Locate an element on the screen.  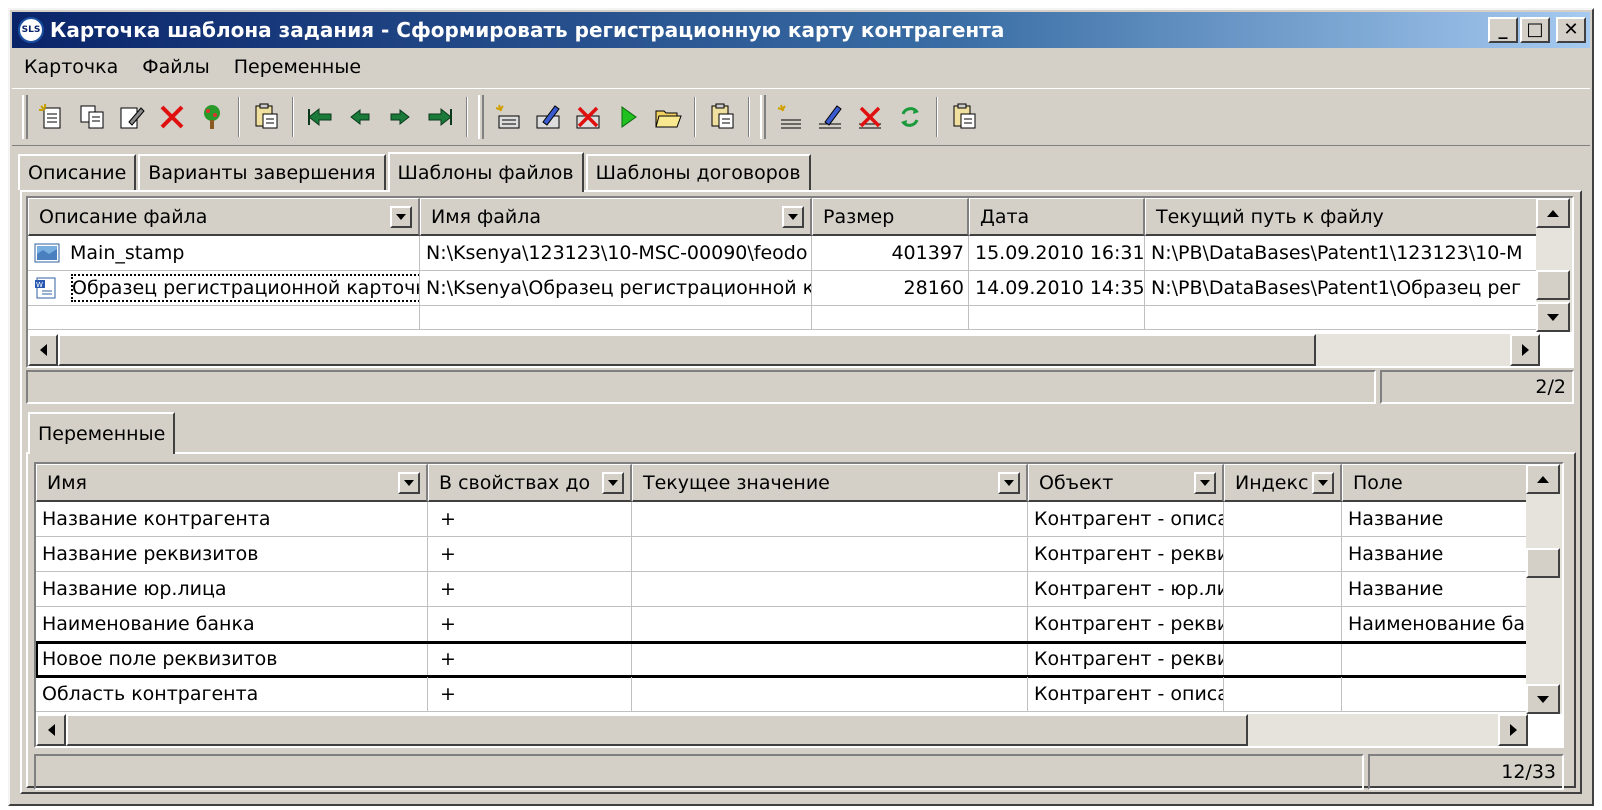
tree-icon is located at coordinates (212, 117).